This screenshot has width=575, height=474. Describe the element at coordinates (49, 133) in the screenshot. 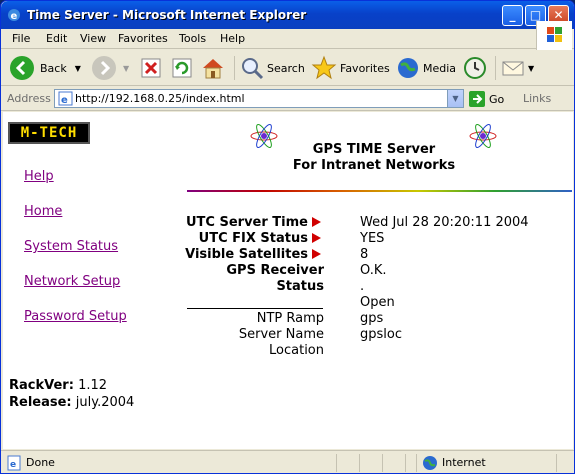

I see `mtech-logo: M-TECH` at that location.